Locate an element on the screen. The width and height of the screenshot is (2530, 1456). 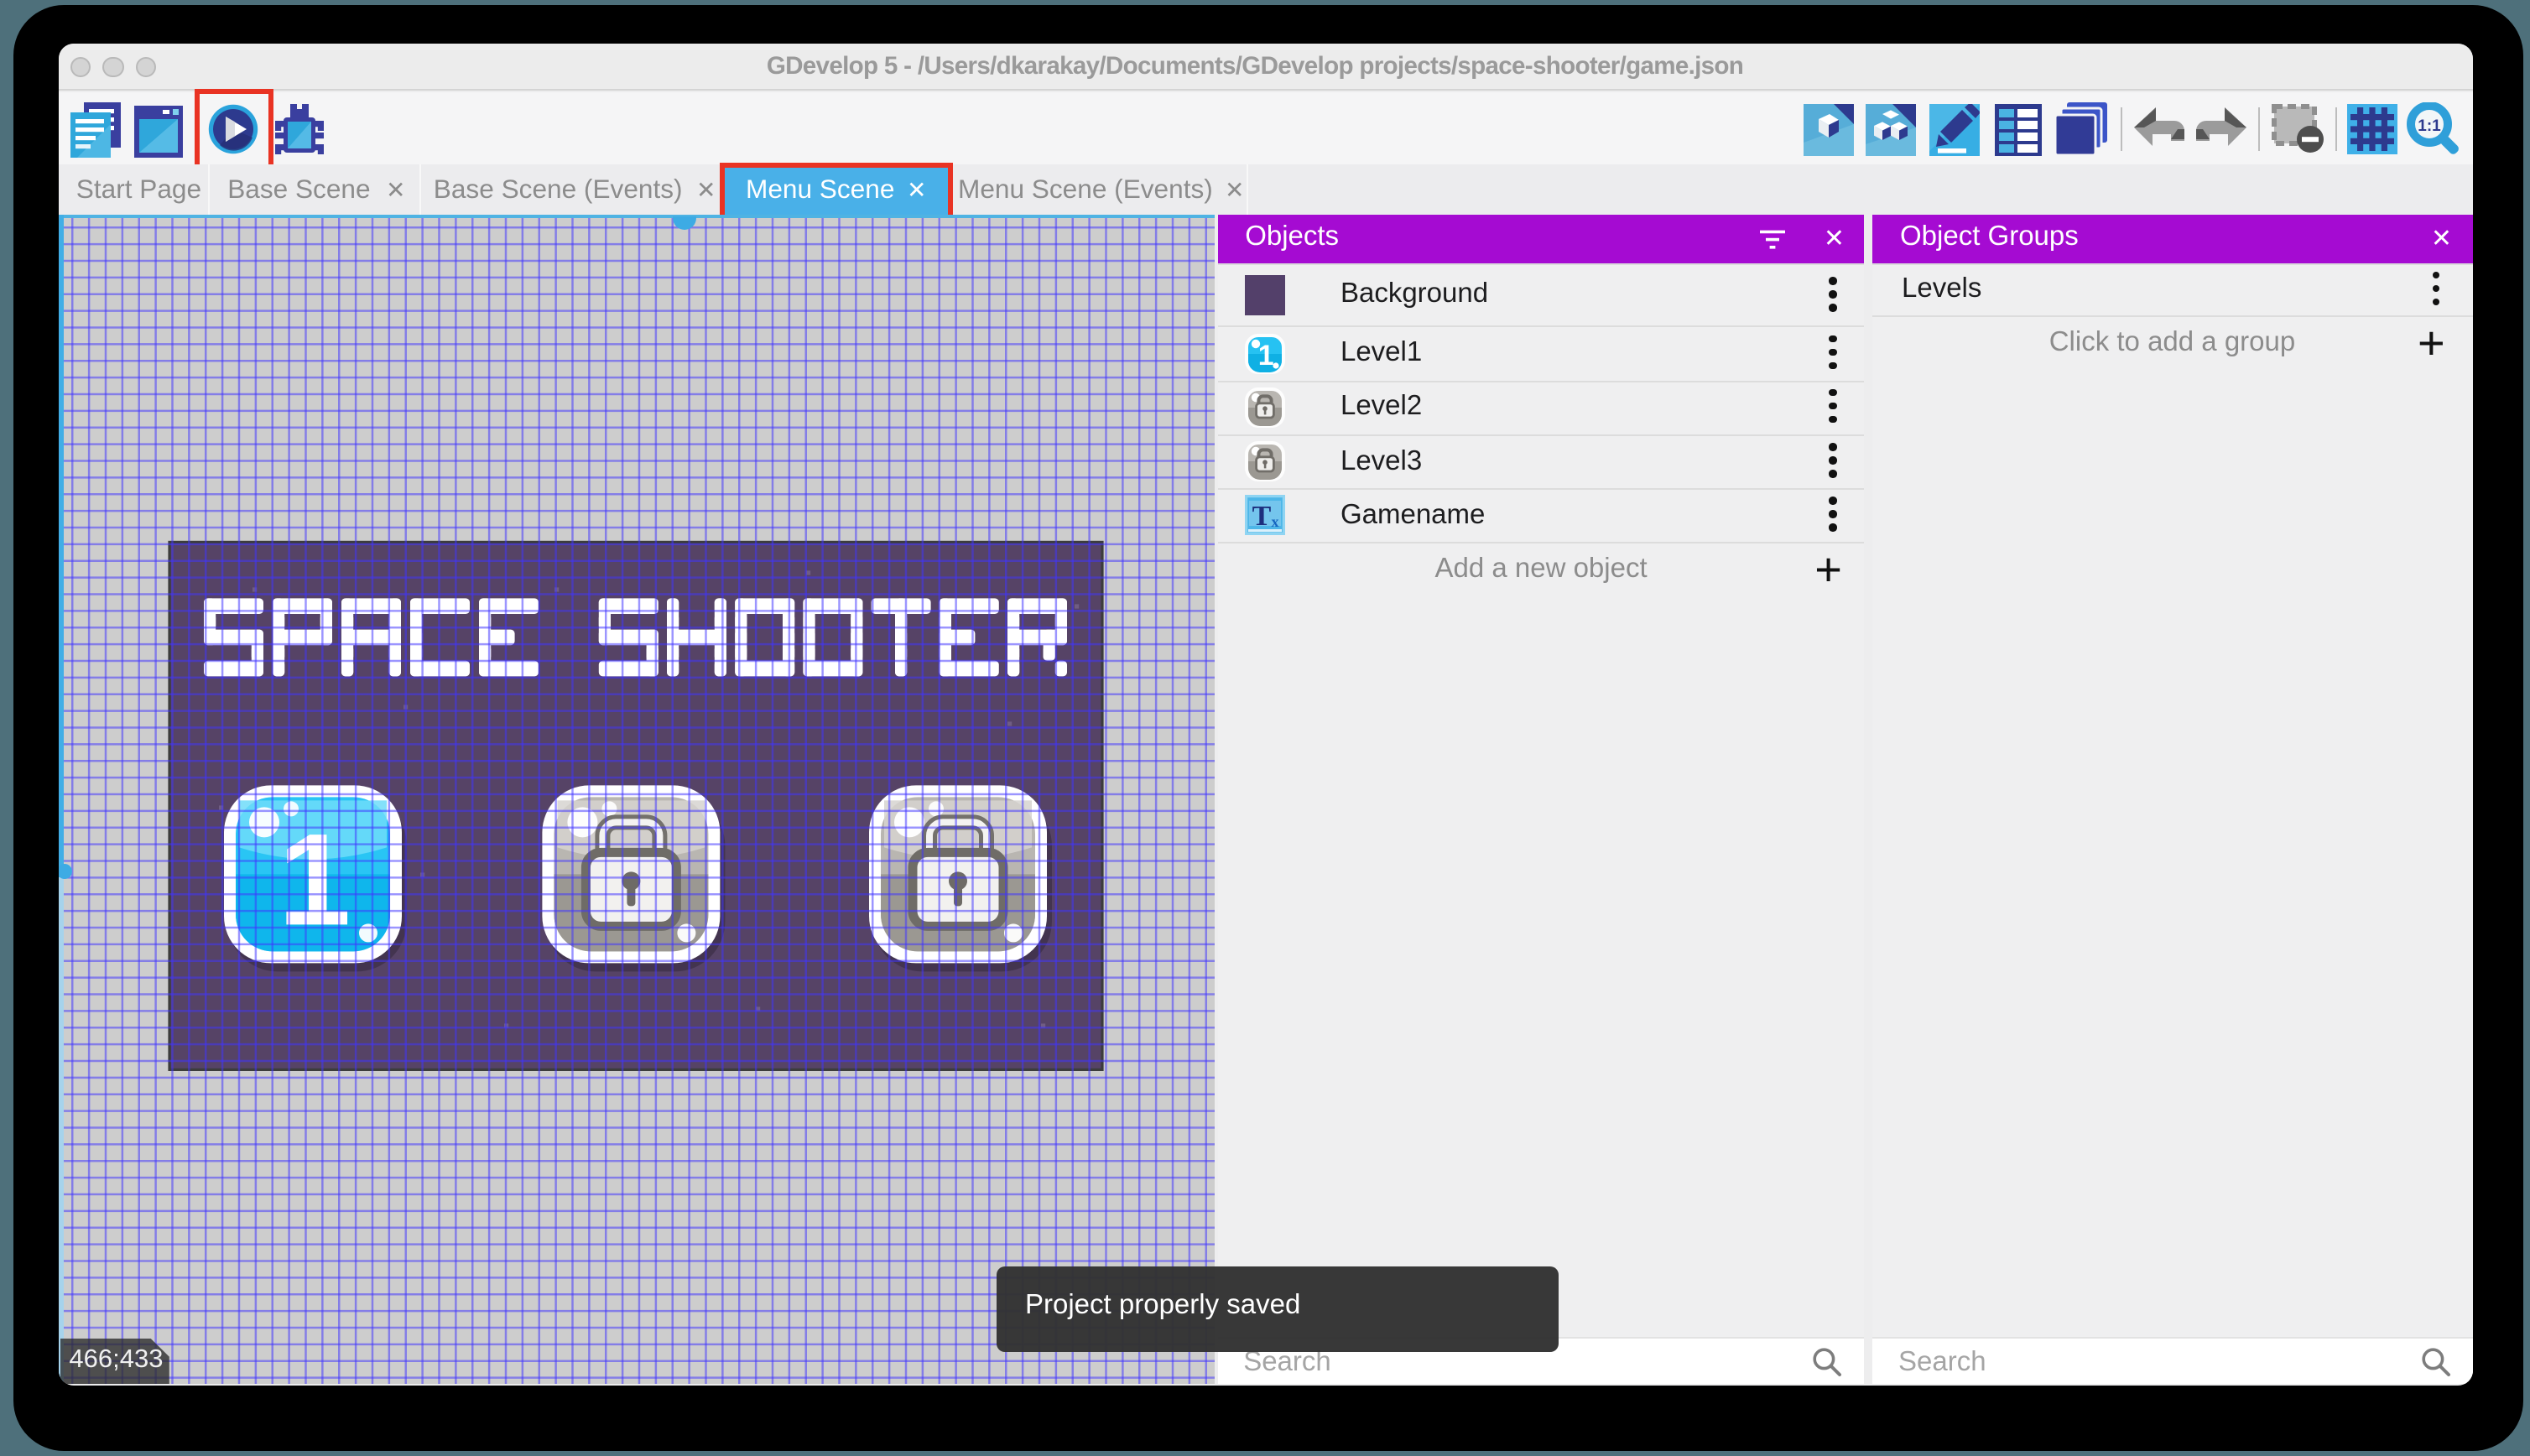
svg-text: T is located at coordinates (1261, 517).